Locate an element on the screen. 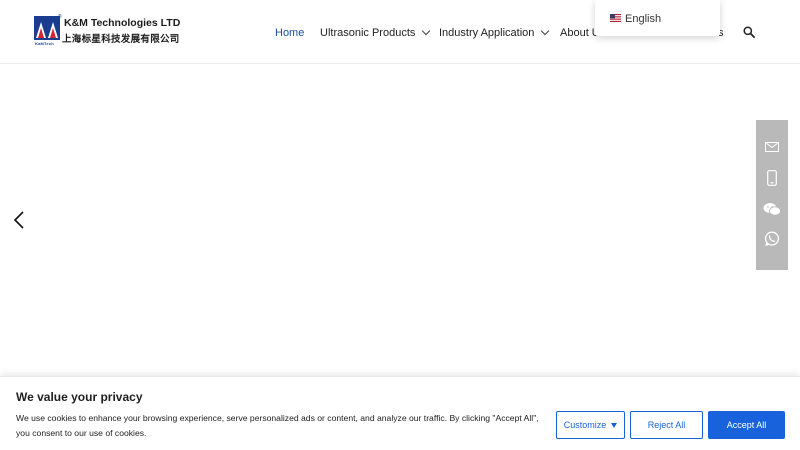 This screenshot has height=450, width=800. accept-all-button: Accept All is located at coordinates (746, 425).